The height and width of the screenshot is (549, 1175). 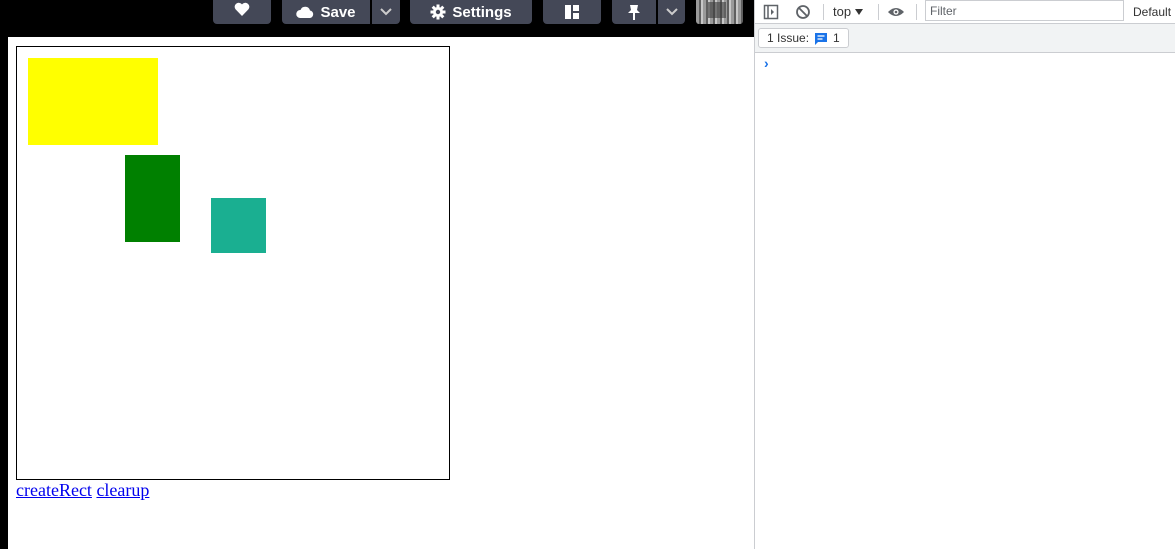 I want to click on issues-label: 1 Issue:, so click(x=788, y=38).